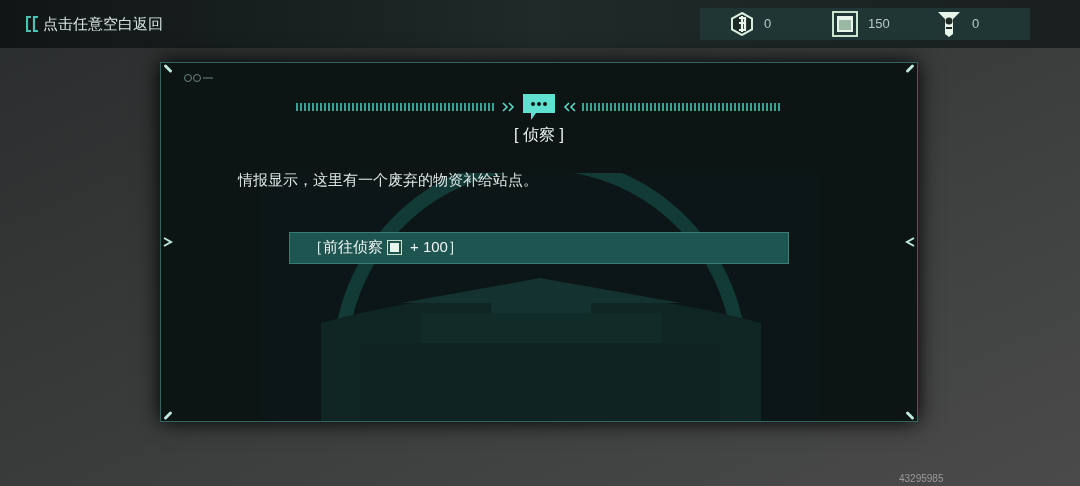 This screenshot has height=486, width=1080. What do you see at coordinates (539, 135) in the screenshot?
I see `dialog-title: [ 侦察 ]` at bounding box center [539, 135].